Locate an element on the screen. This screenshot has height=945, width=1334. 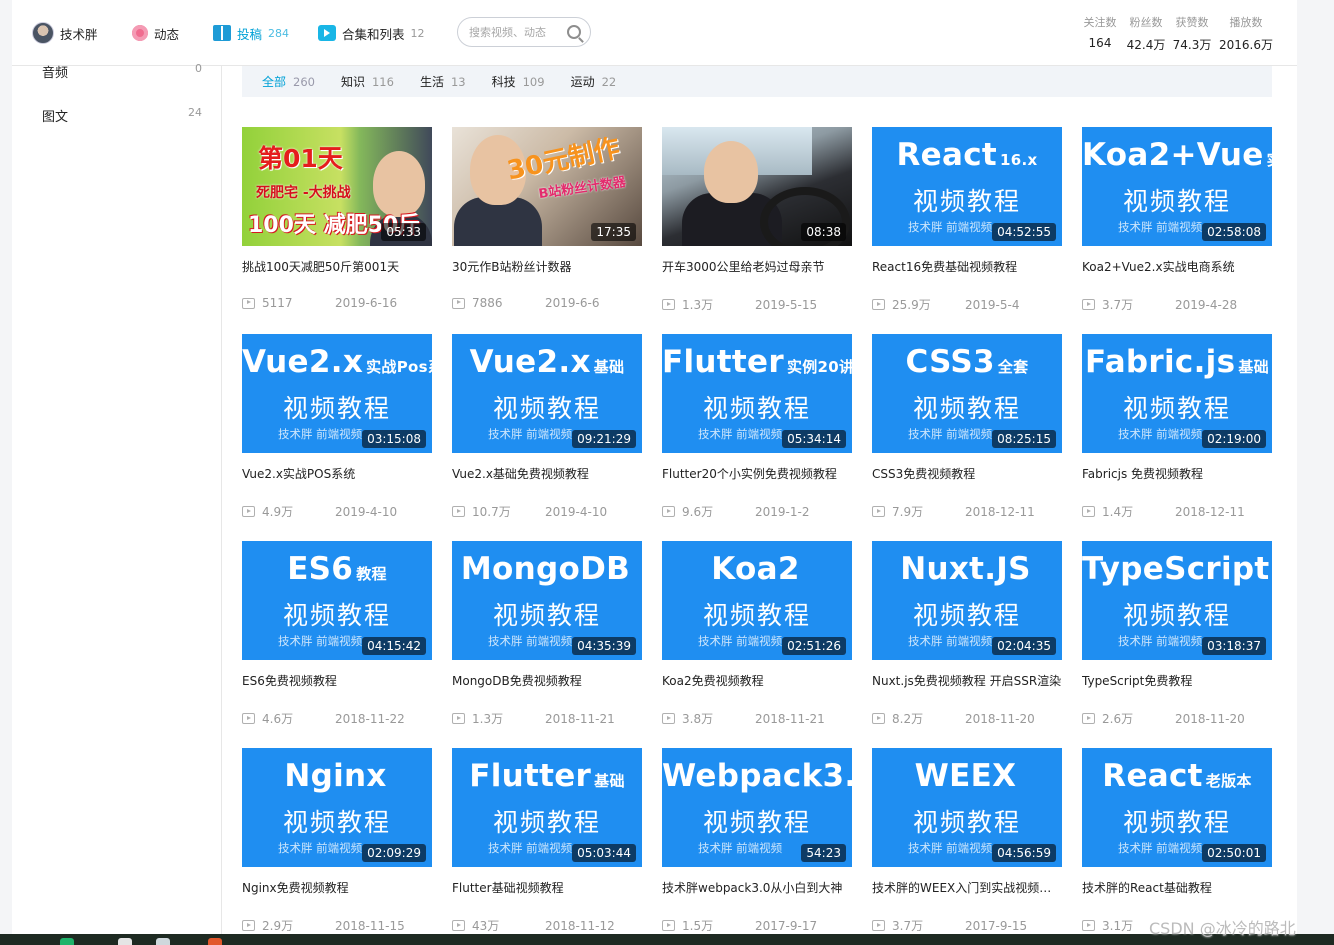
stat-following: 关注数 164 is located at coordinates (1100, 32).